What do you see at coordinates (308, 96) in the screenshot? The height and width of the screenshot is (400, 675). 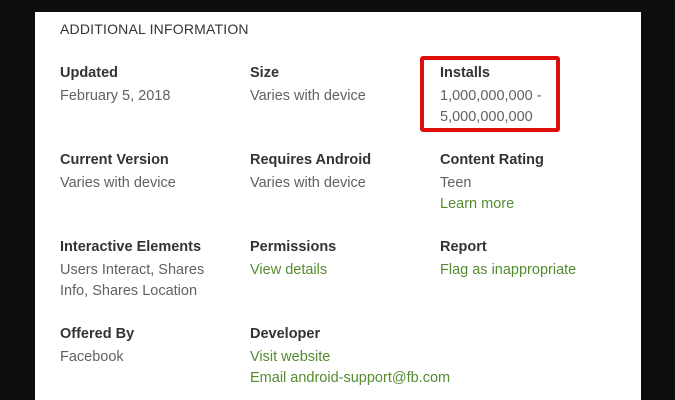 I see `size-value: Varies with device` at bounding box center [308, 96].